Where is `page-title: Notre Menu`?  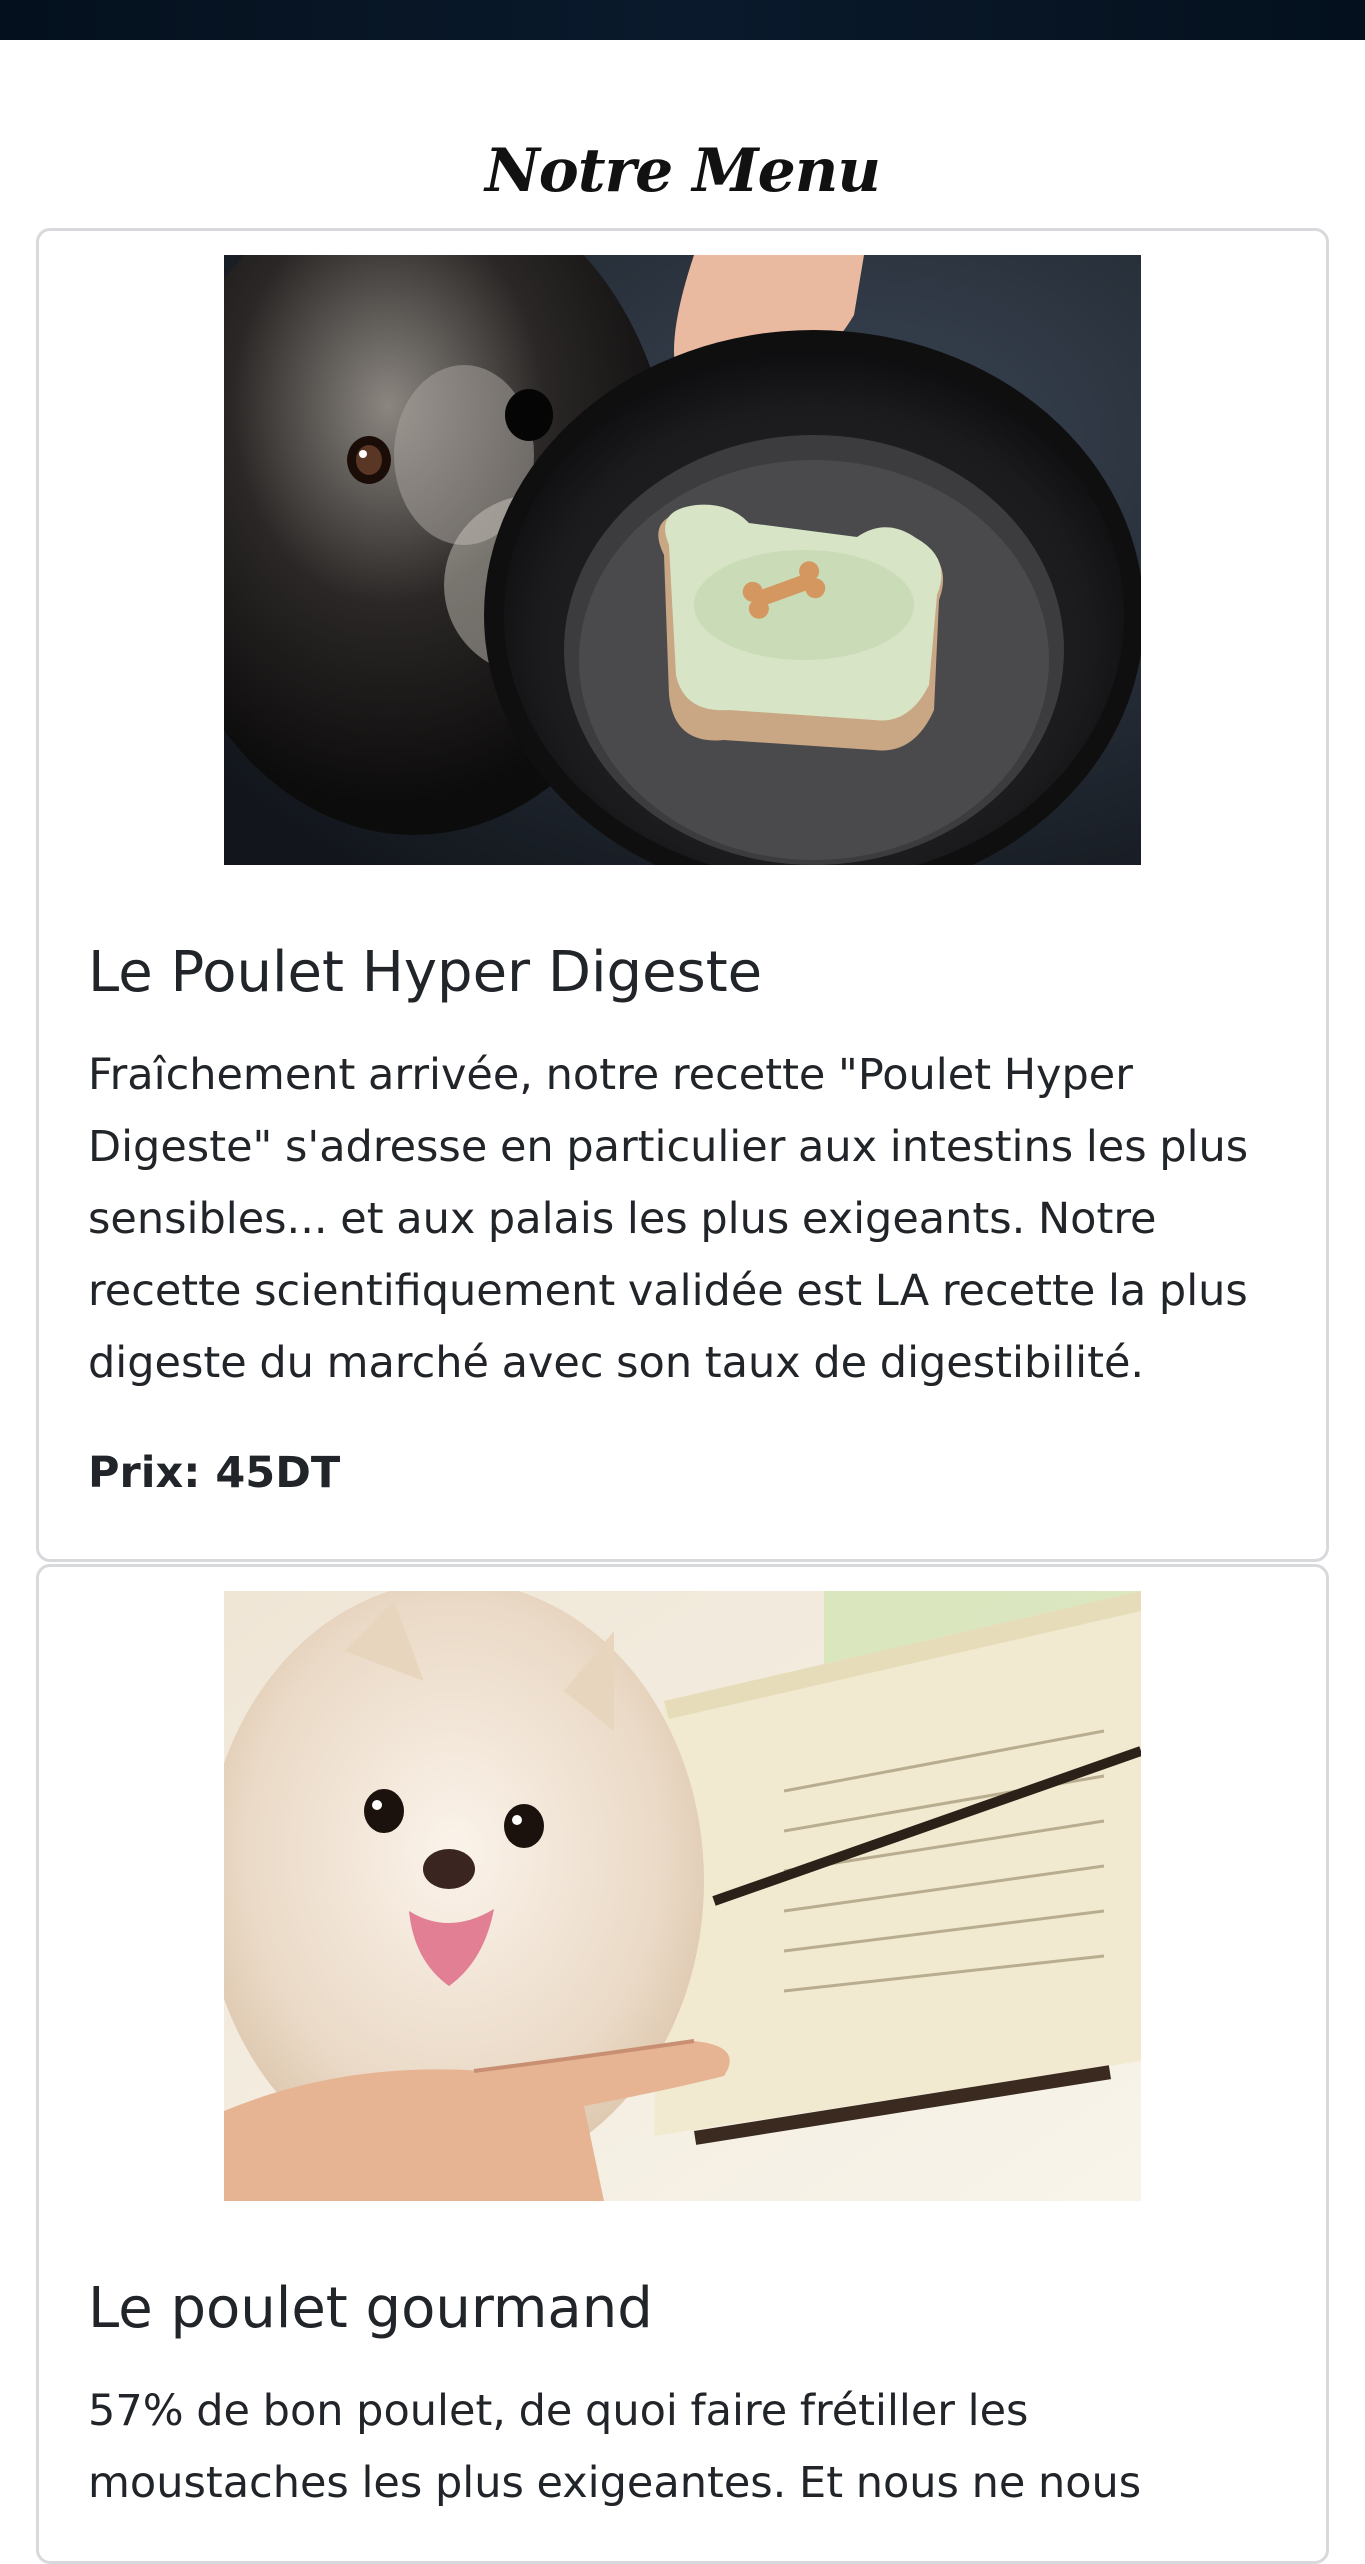
page-title: Notre Menu is located at coordinates (682, 171).